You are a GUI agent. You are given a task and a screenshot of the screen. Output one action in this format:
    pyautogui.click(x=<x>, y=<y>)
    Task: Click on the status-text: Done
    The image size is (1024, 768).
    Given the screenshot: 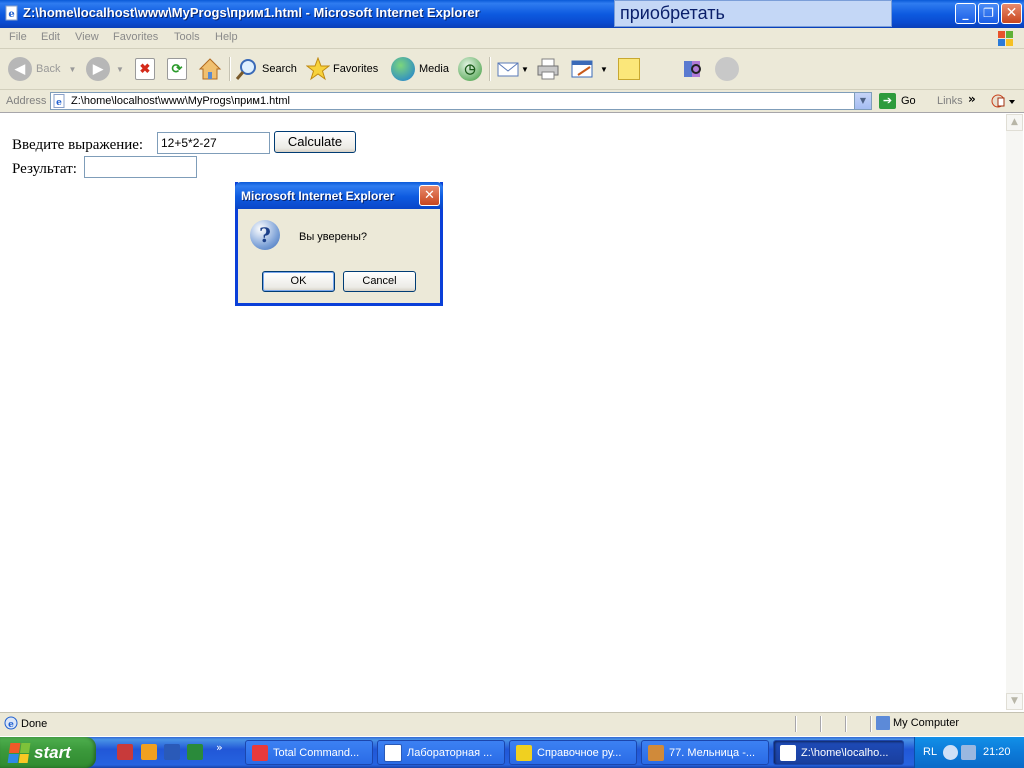 What is the action you would take?
    pyautogui.click(x=34, y=724)
    